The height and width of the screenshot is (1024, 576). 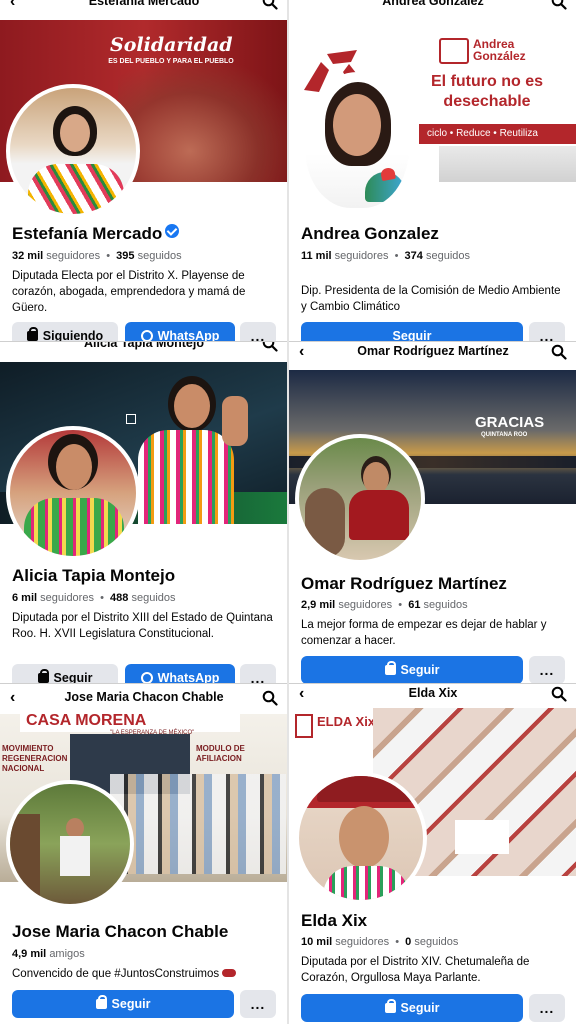 What do you see at coordinates (404, 584) in the screenshot?
I see `profile-name: Omar Rodríguez Martínez` at bounding box center [404, 584].